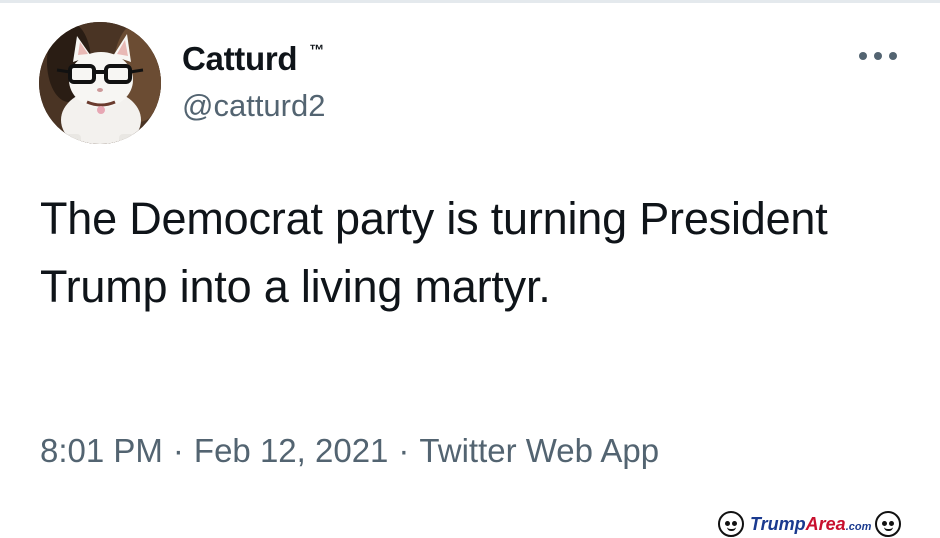 Image resolution: width=940 pixels, height=538 pixels. Describe the element at coordinates (240, 58) in the screenshot. I see `display-name-text: Catturd` at that location.